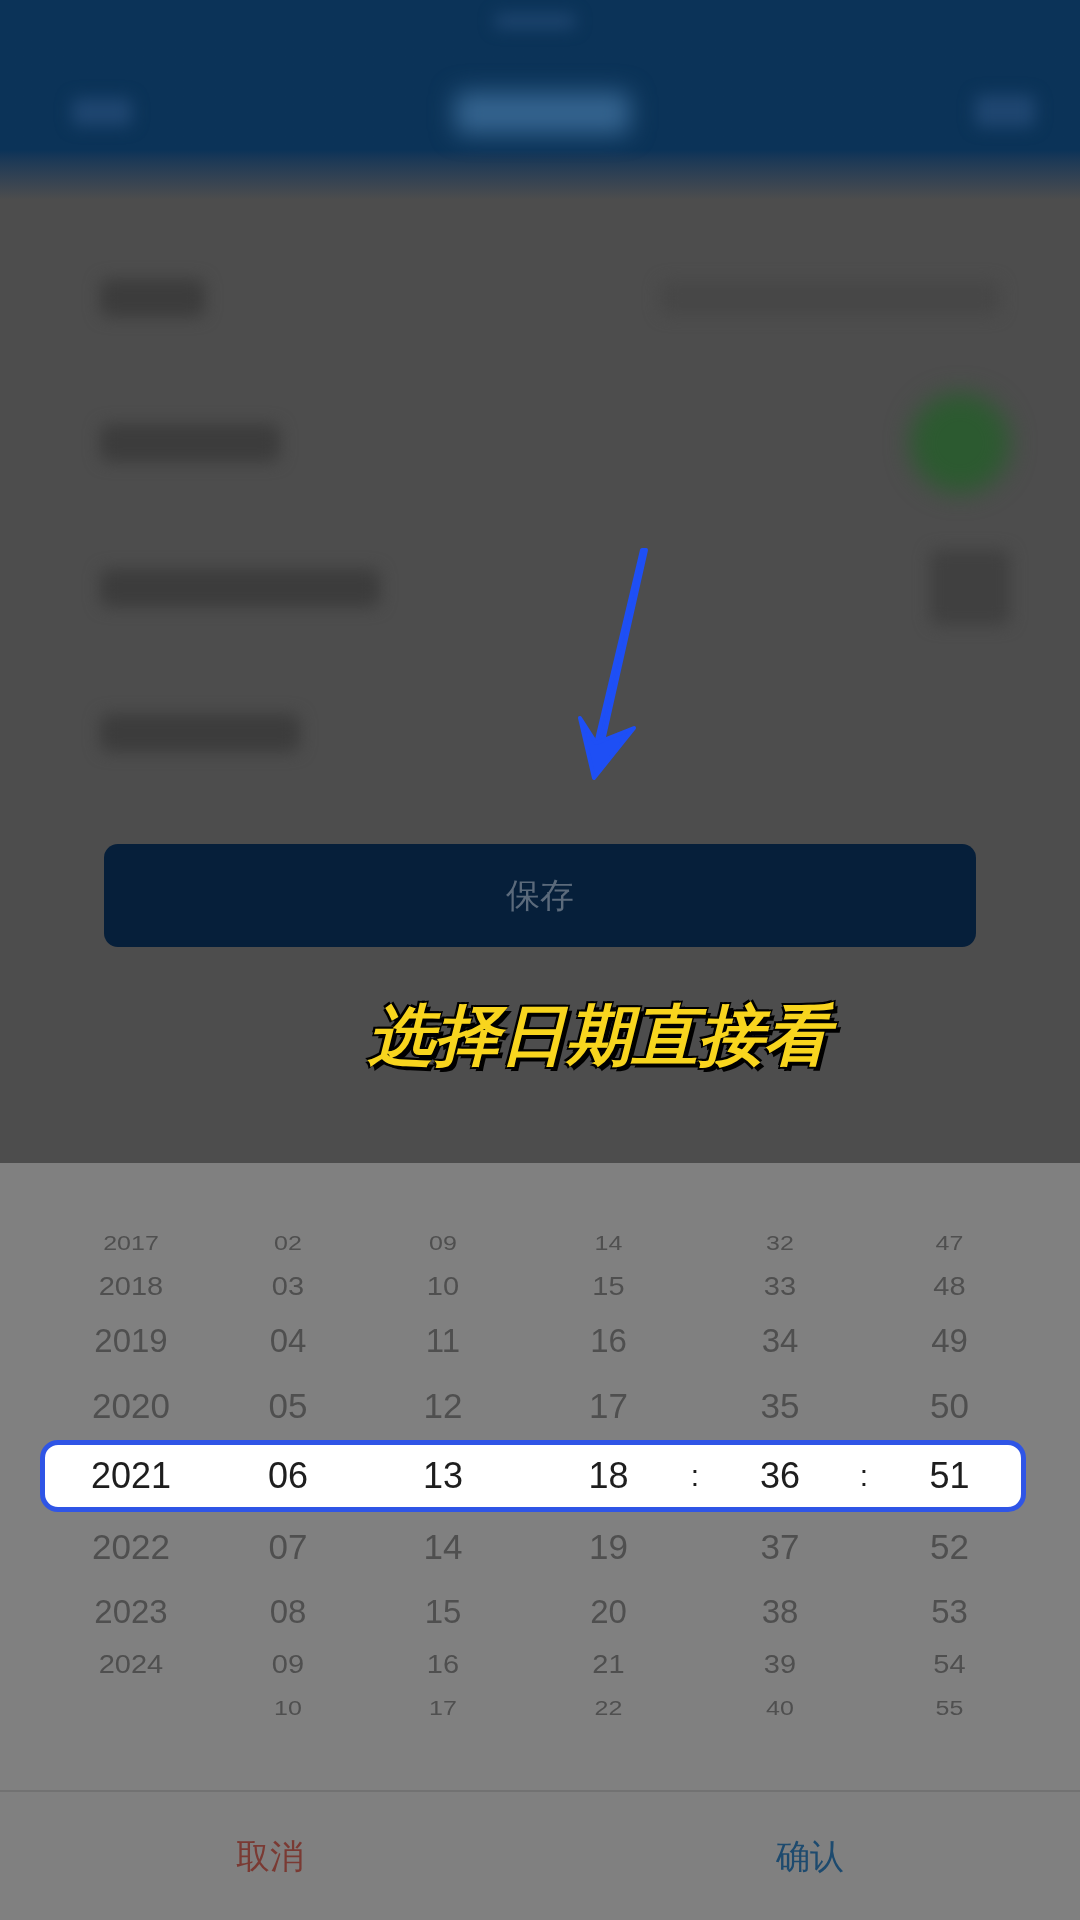  What do you see at coordinates (599, 1038) in the screenshot?
I see `annotation-text: 选择日期直接看` at bounding box center [599, 1038].